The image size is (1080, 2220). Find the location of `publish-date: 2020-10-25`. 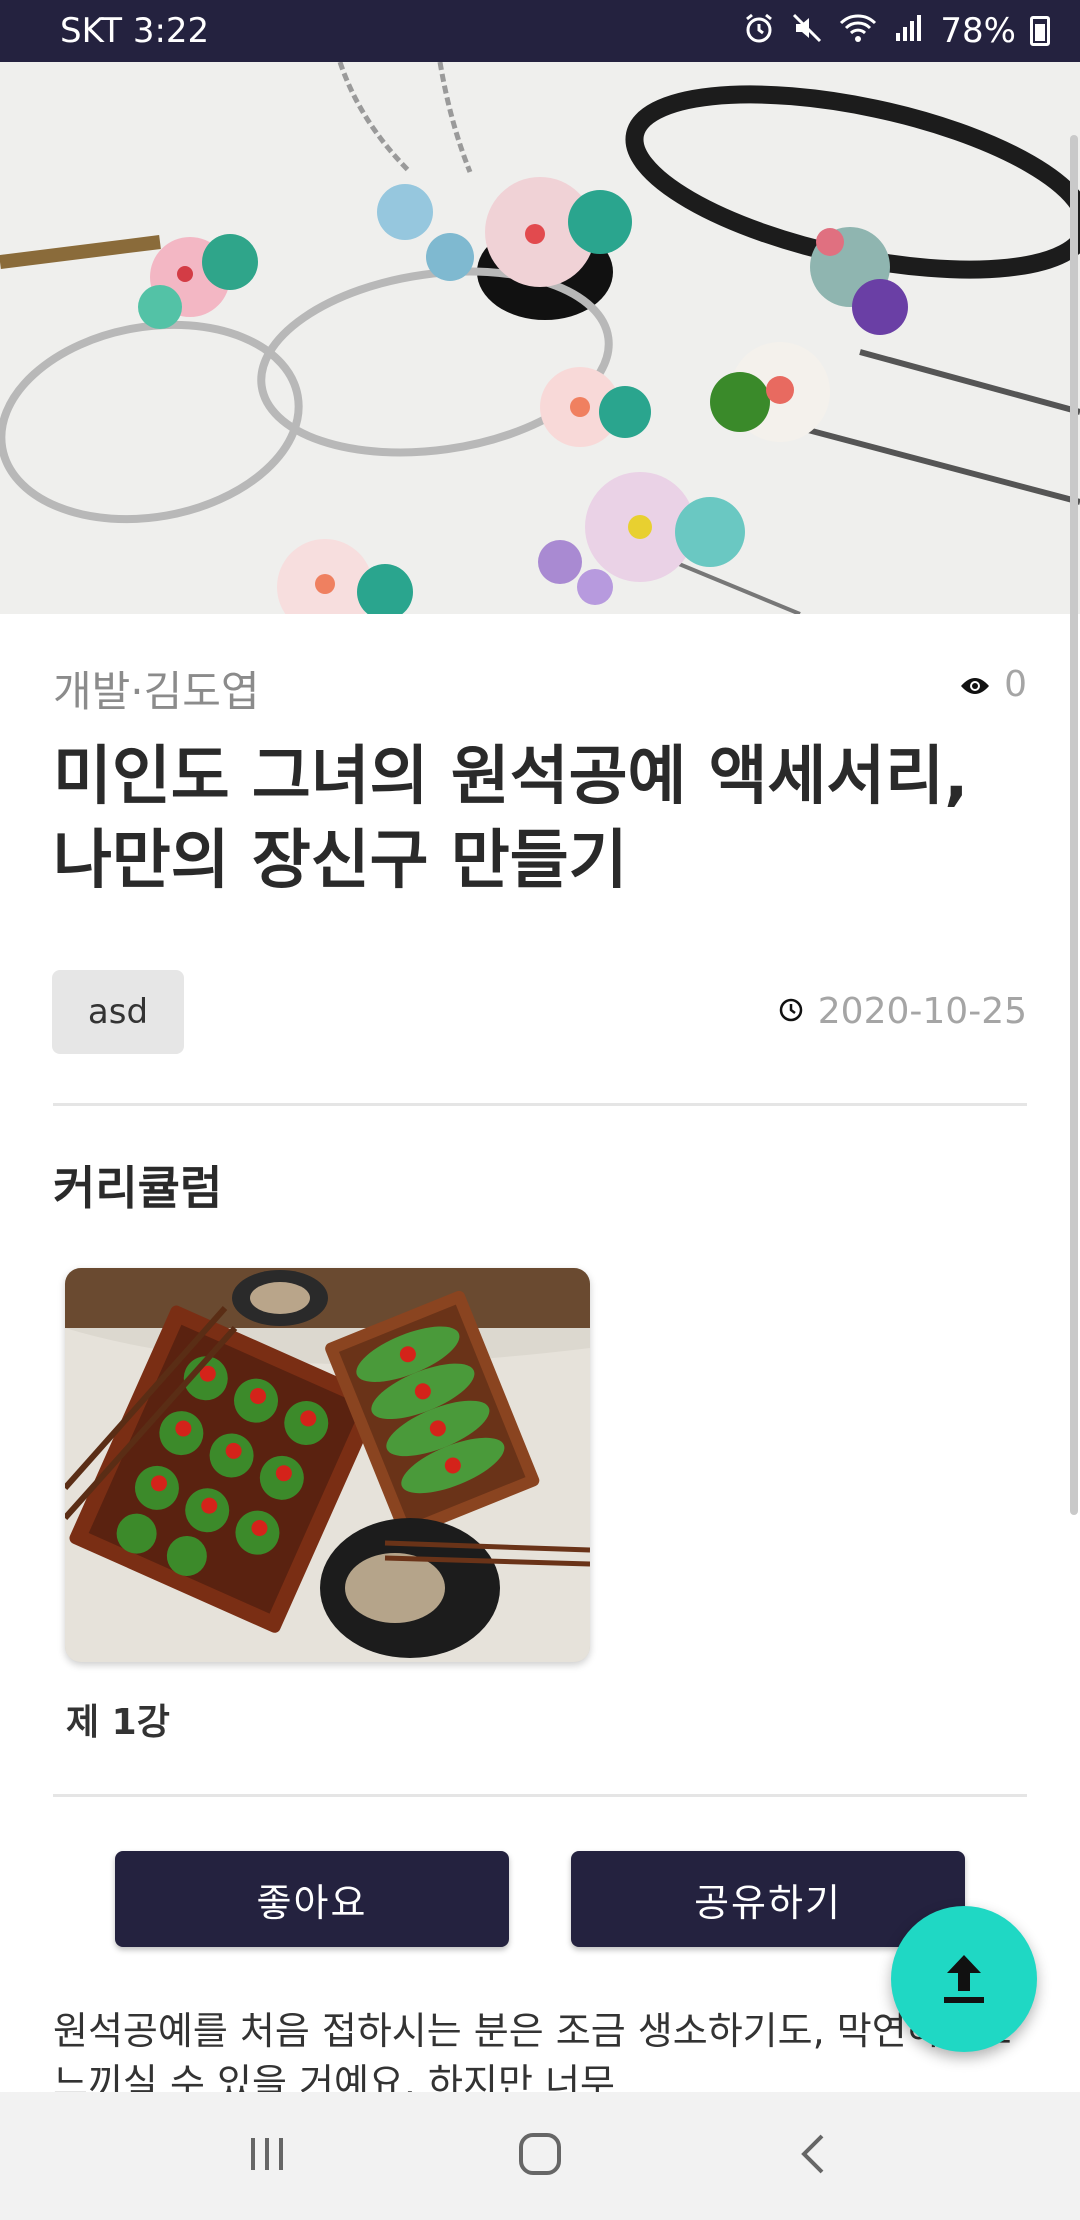

publish-date: 2020-10-25 is located at coordinates (902, 1011).